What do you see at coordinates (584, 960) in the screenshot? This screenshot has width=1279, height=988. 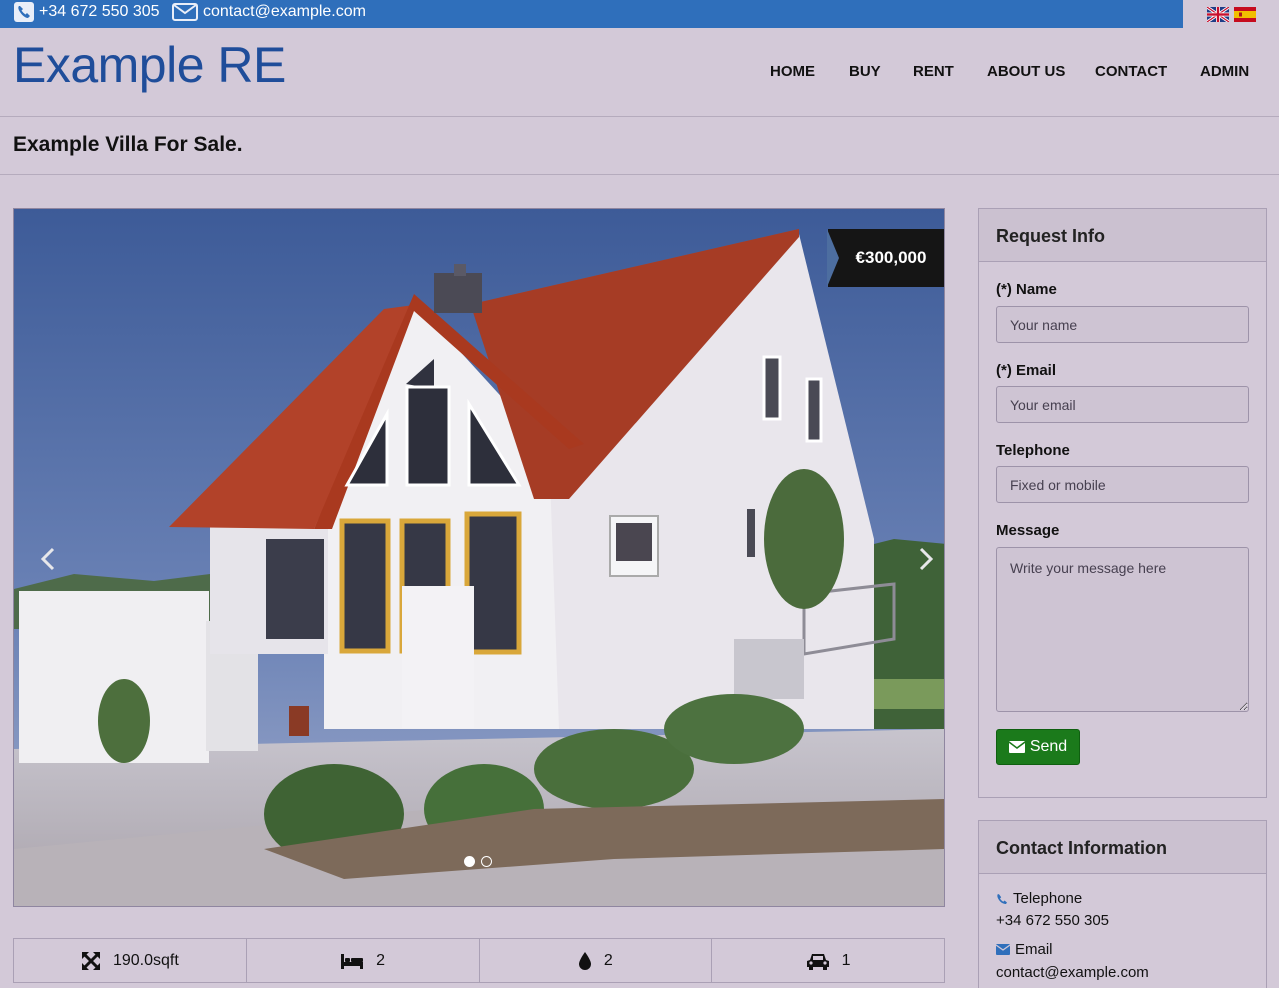 I see `water-drop-icon` at bounding box center [584, 960].